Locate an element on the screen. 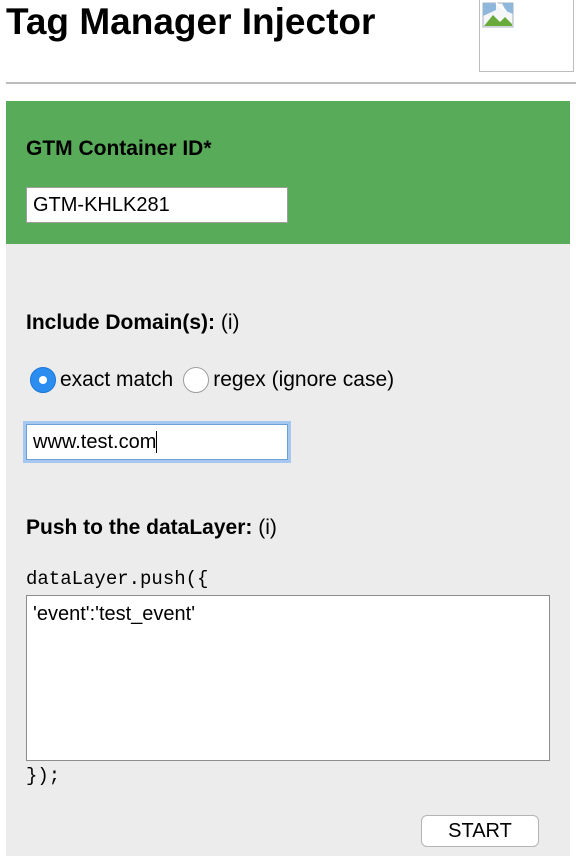 The height and width of the screenshot is (856, 576). datalayer-prefix: dataLayer.push({ is located at coordinates (117, 579).